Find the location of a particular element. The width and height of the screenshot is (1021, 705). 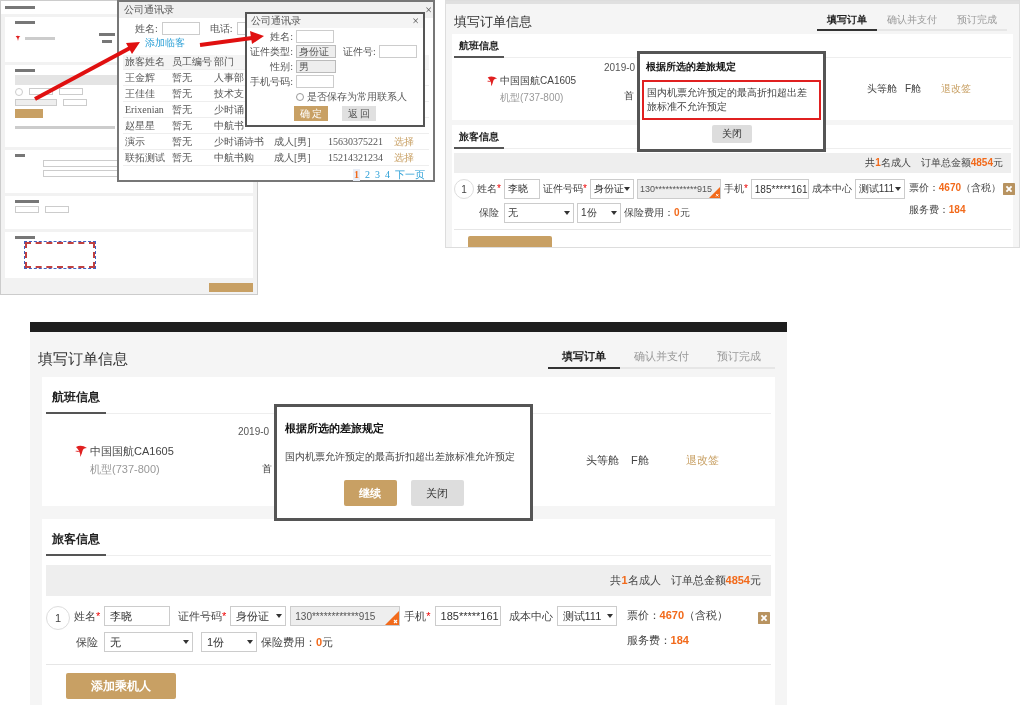

field-label: 电话: is located at coordinates (221, 28).